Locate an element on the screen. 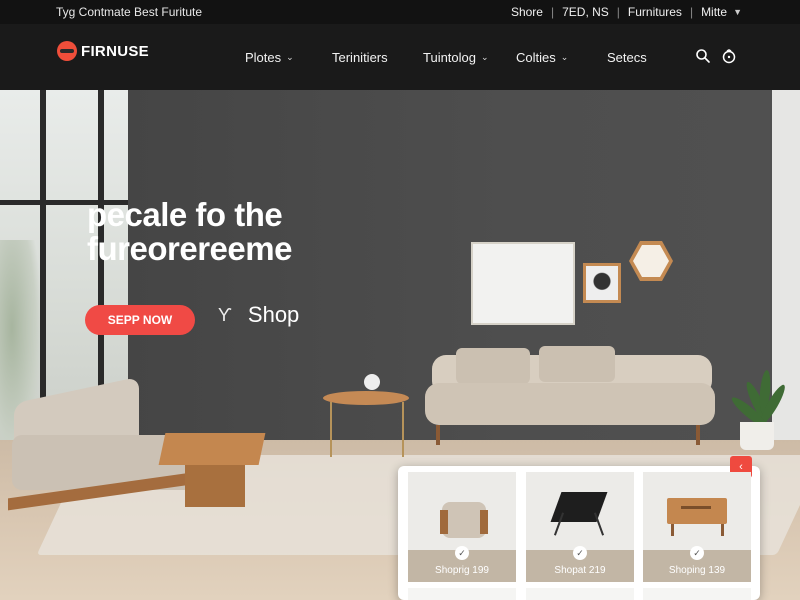 This screenshot has height=600, width=800. product-label: Shoping 139 is located at coordinates (697, 570).